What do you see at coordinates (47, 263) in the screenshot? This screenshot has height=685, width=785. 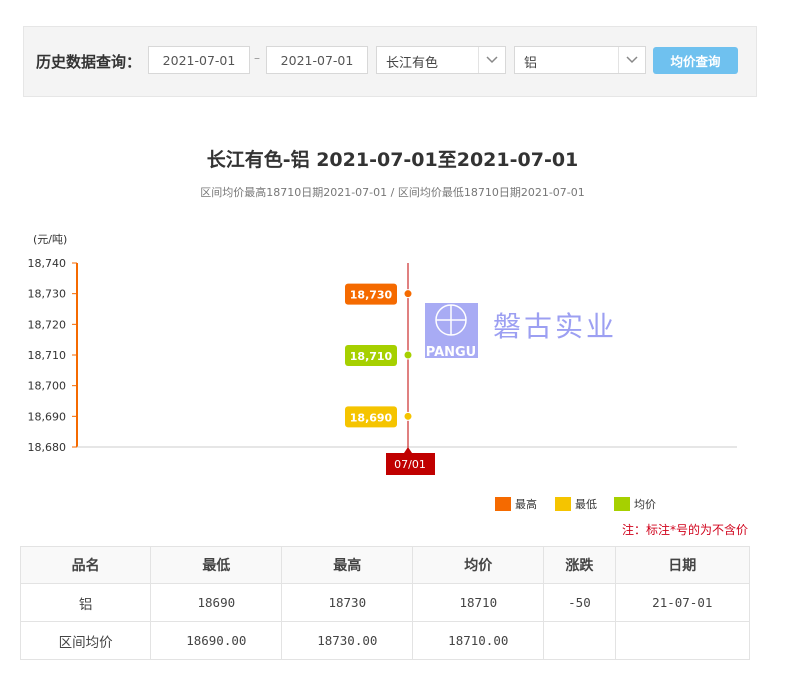 I see `y-tick-label: 18,740` at bounding box center [47, 263].